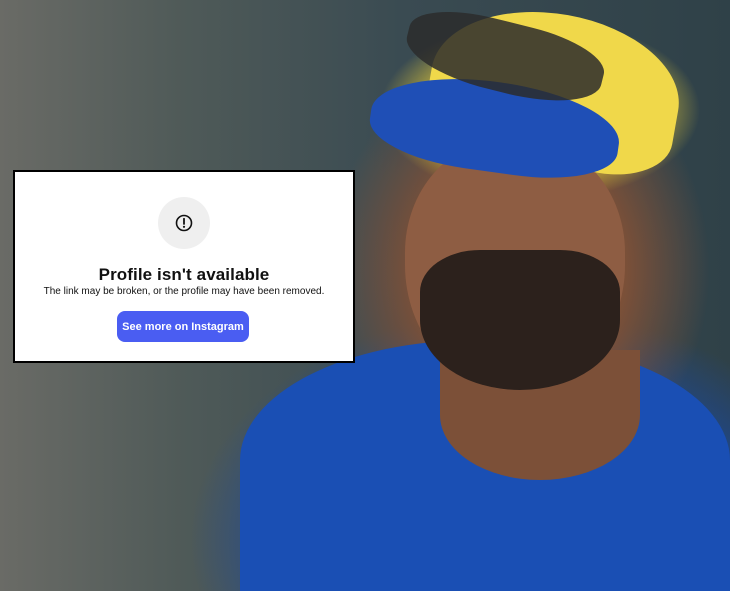 The width and height of the screenshot is (730, 591). Describe the element at coordinates (520, 320) in the screenshot. I see `beard-shape` at that location.